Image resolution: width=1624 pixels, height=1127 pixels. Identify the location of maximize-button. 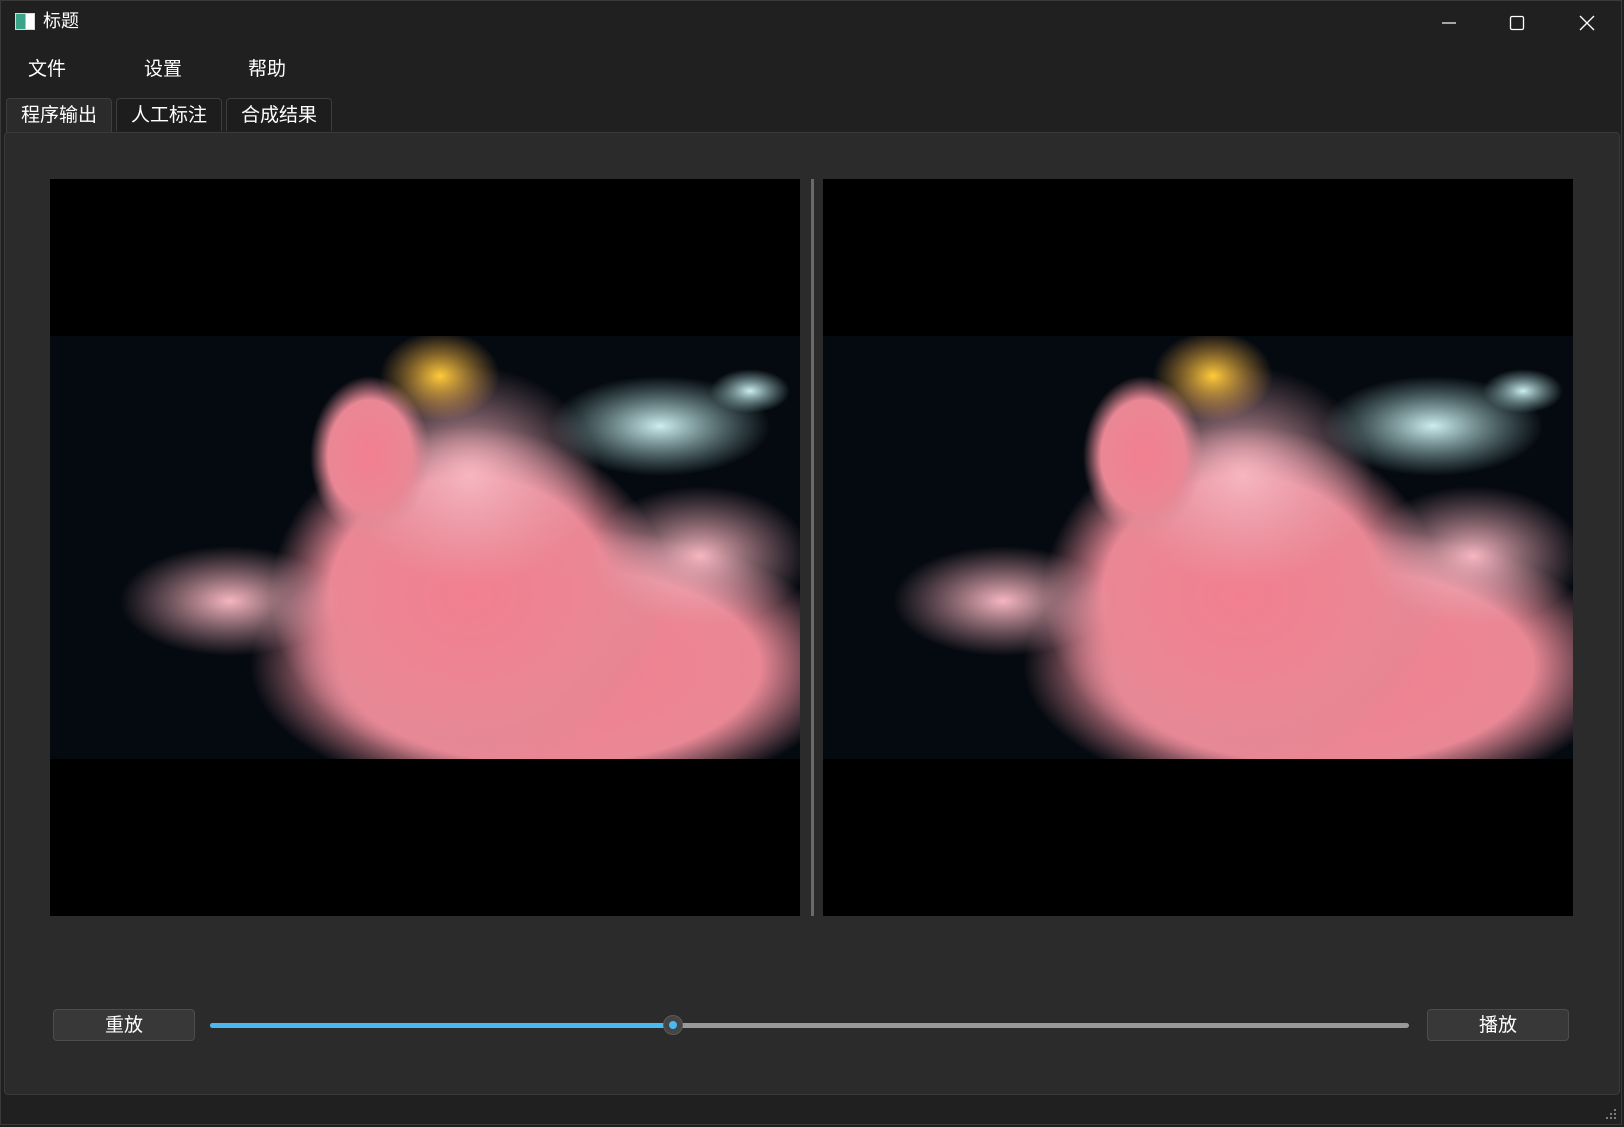
(1517, 23).